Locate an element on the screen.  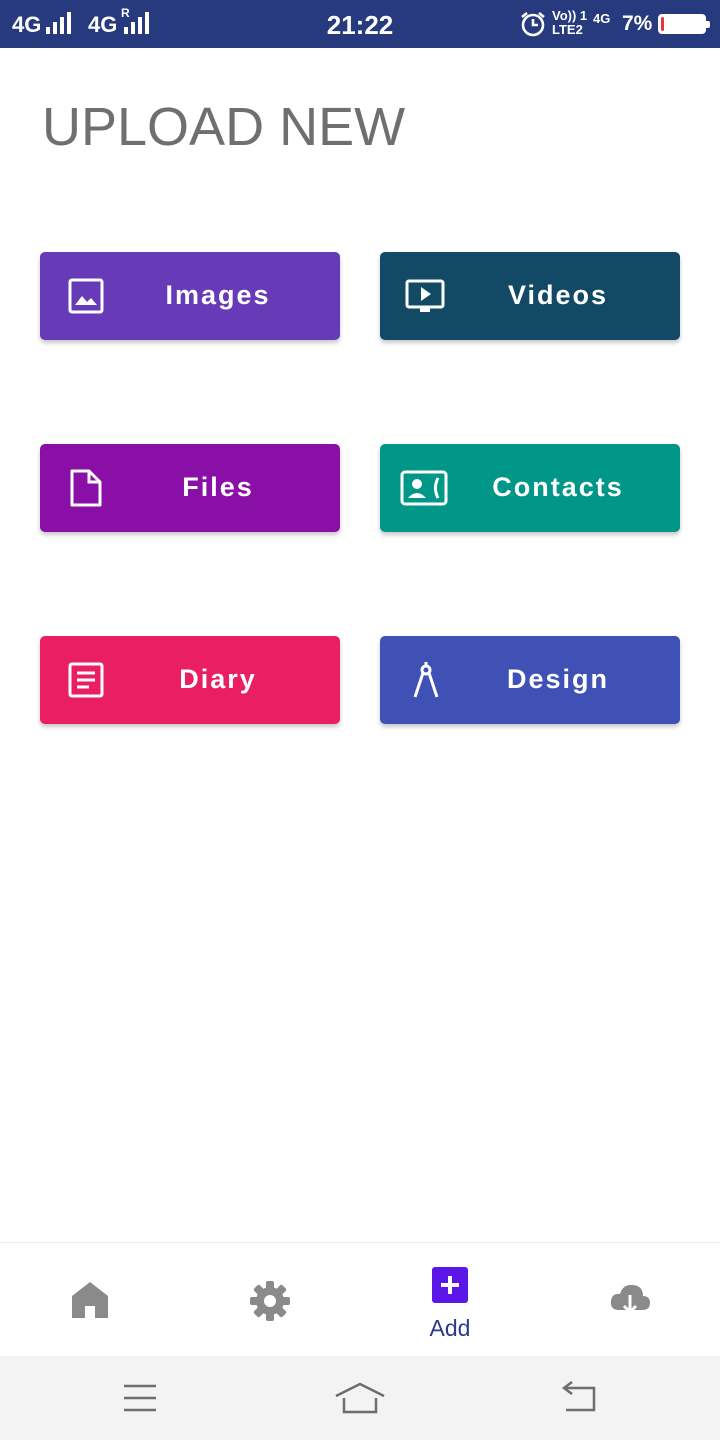
network-label-3: 4G is located at coordinates (602, 18).